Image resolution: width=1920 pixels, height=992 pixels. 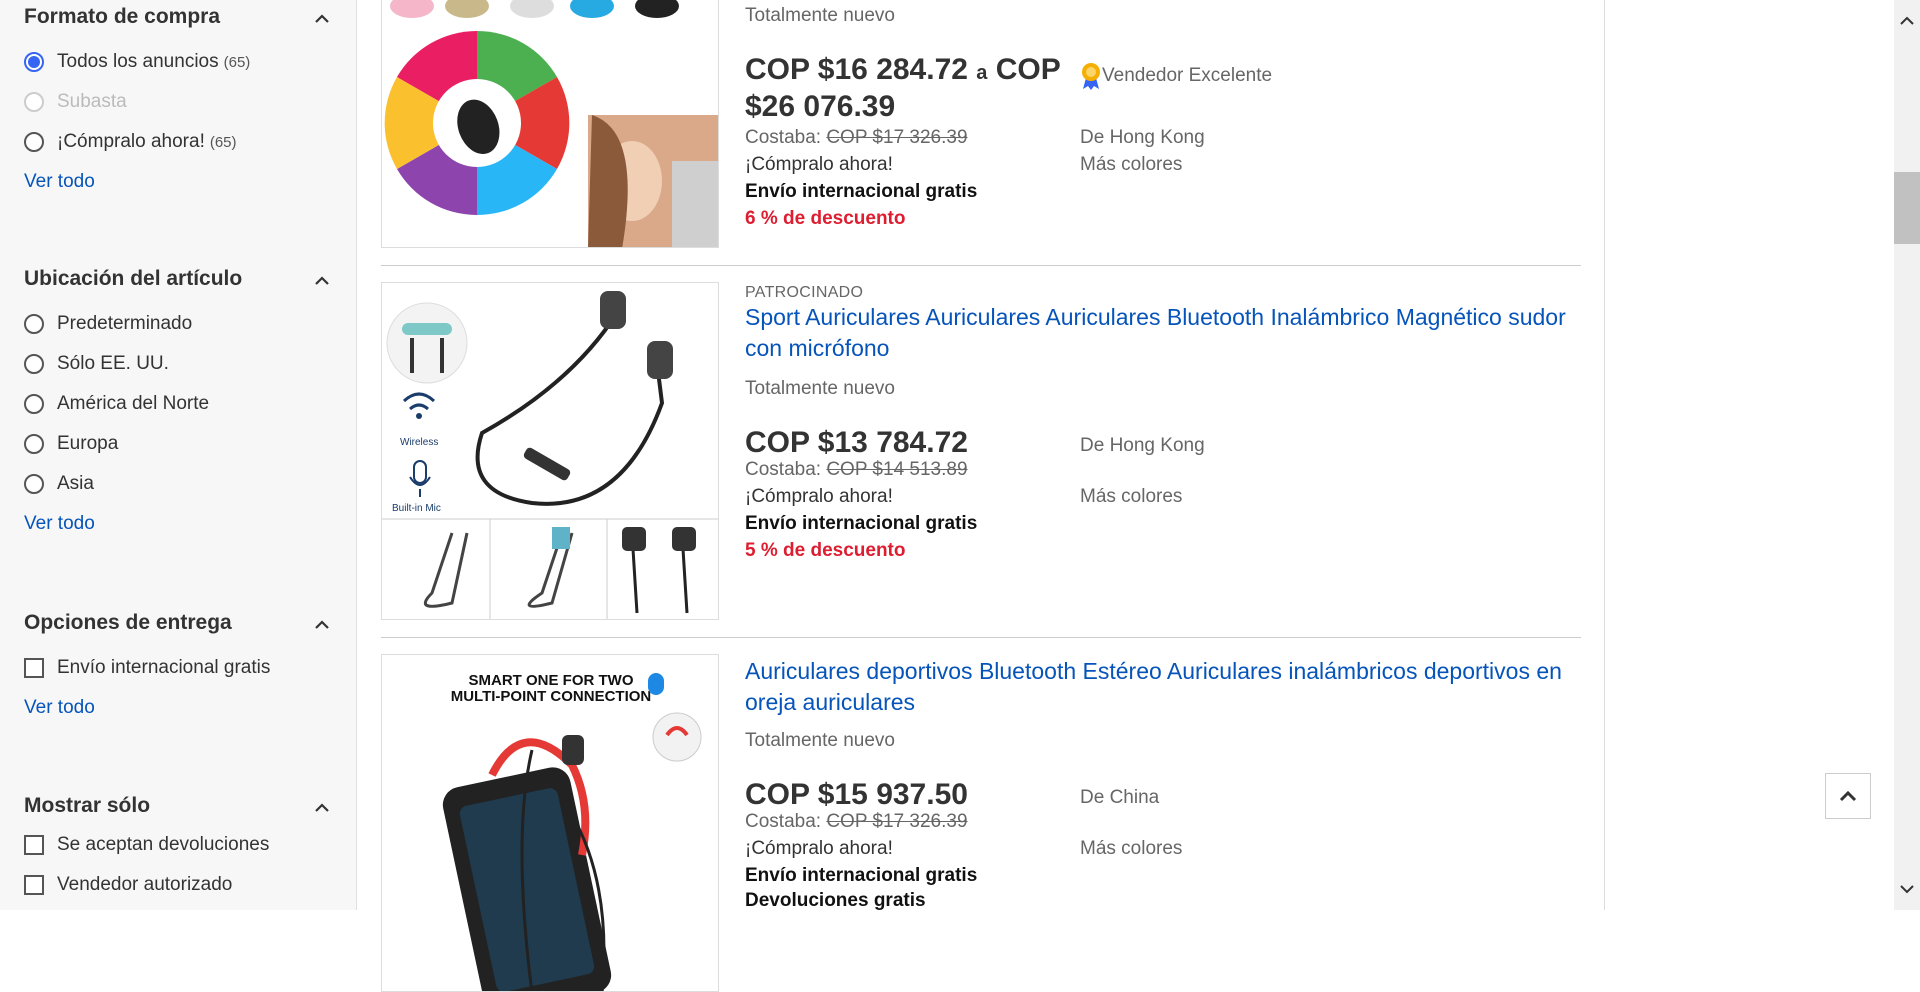 What do you see at coordinates (1907, 21) in the screenshot?
I see `scroll-up-arrow-icon` at bounding box center [1907, 21].